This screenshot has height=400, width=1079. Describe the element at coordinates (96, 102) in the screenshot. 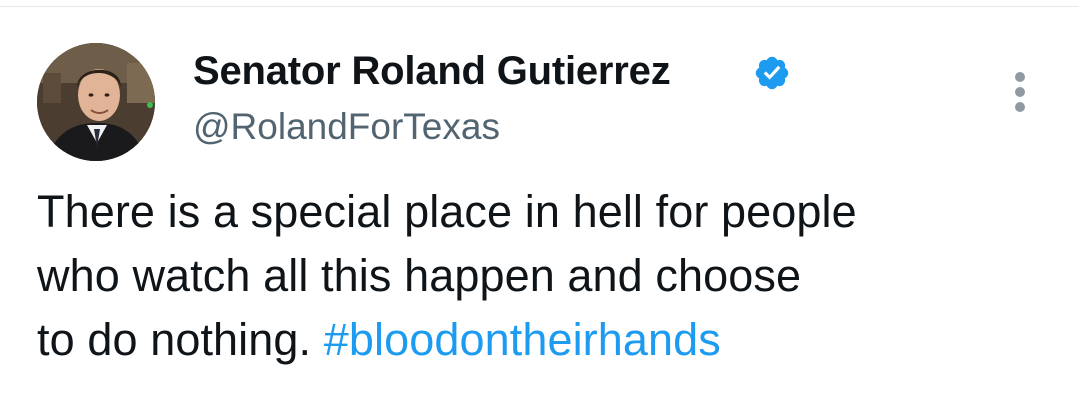

I see `avatar` at that location.